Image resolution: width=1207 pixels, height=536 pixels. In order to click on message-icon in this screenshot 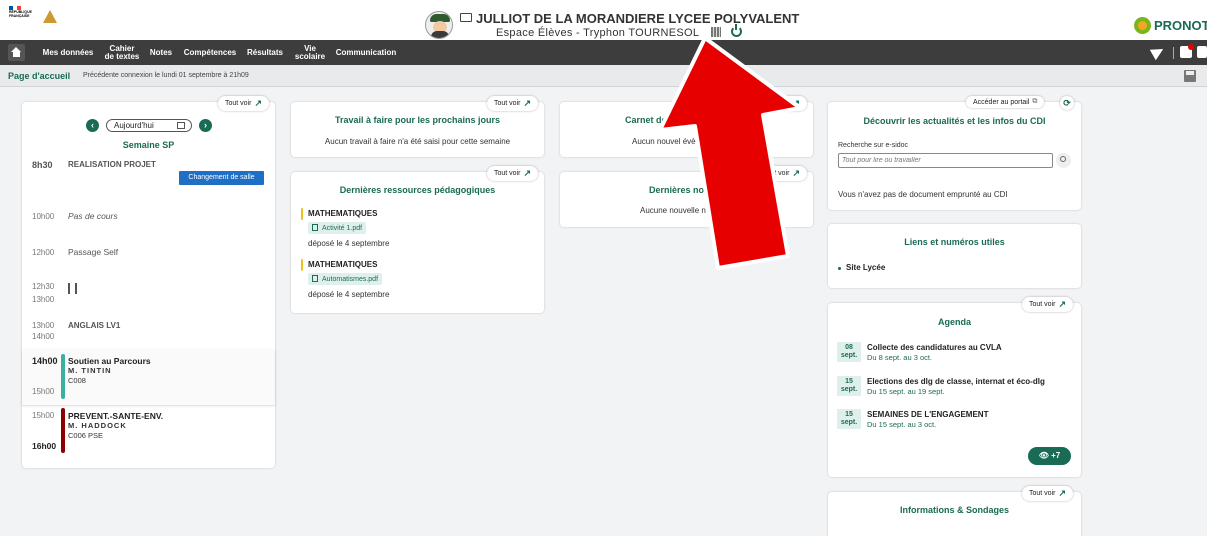, I will do `click(1202, 52)`.